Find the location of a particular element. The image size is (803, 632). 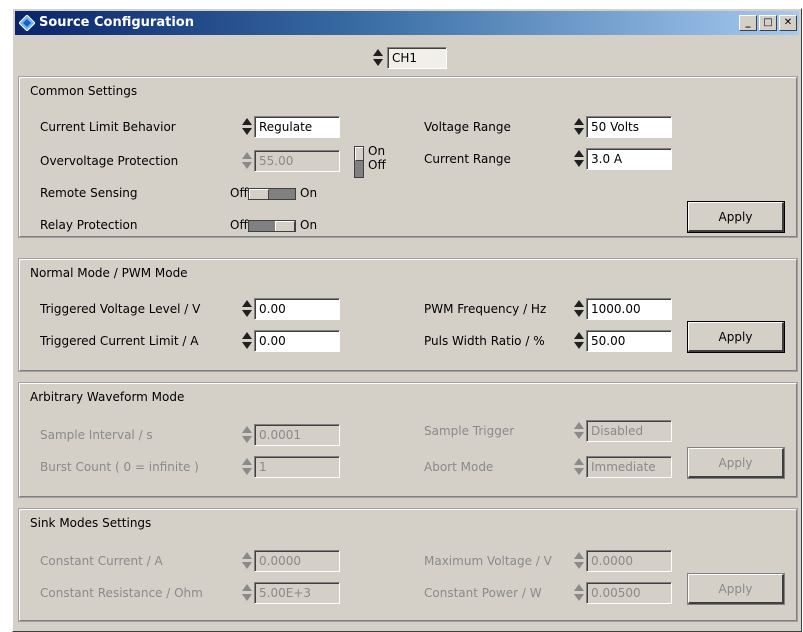

current-limit-spinner is located at coordinates (247, 127).